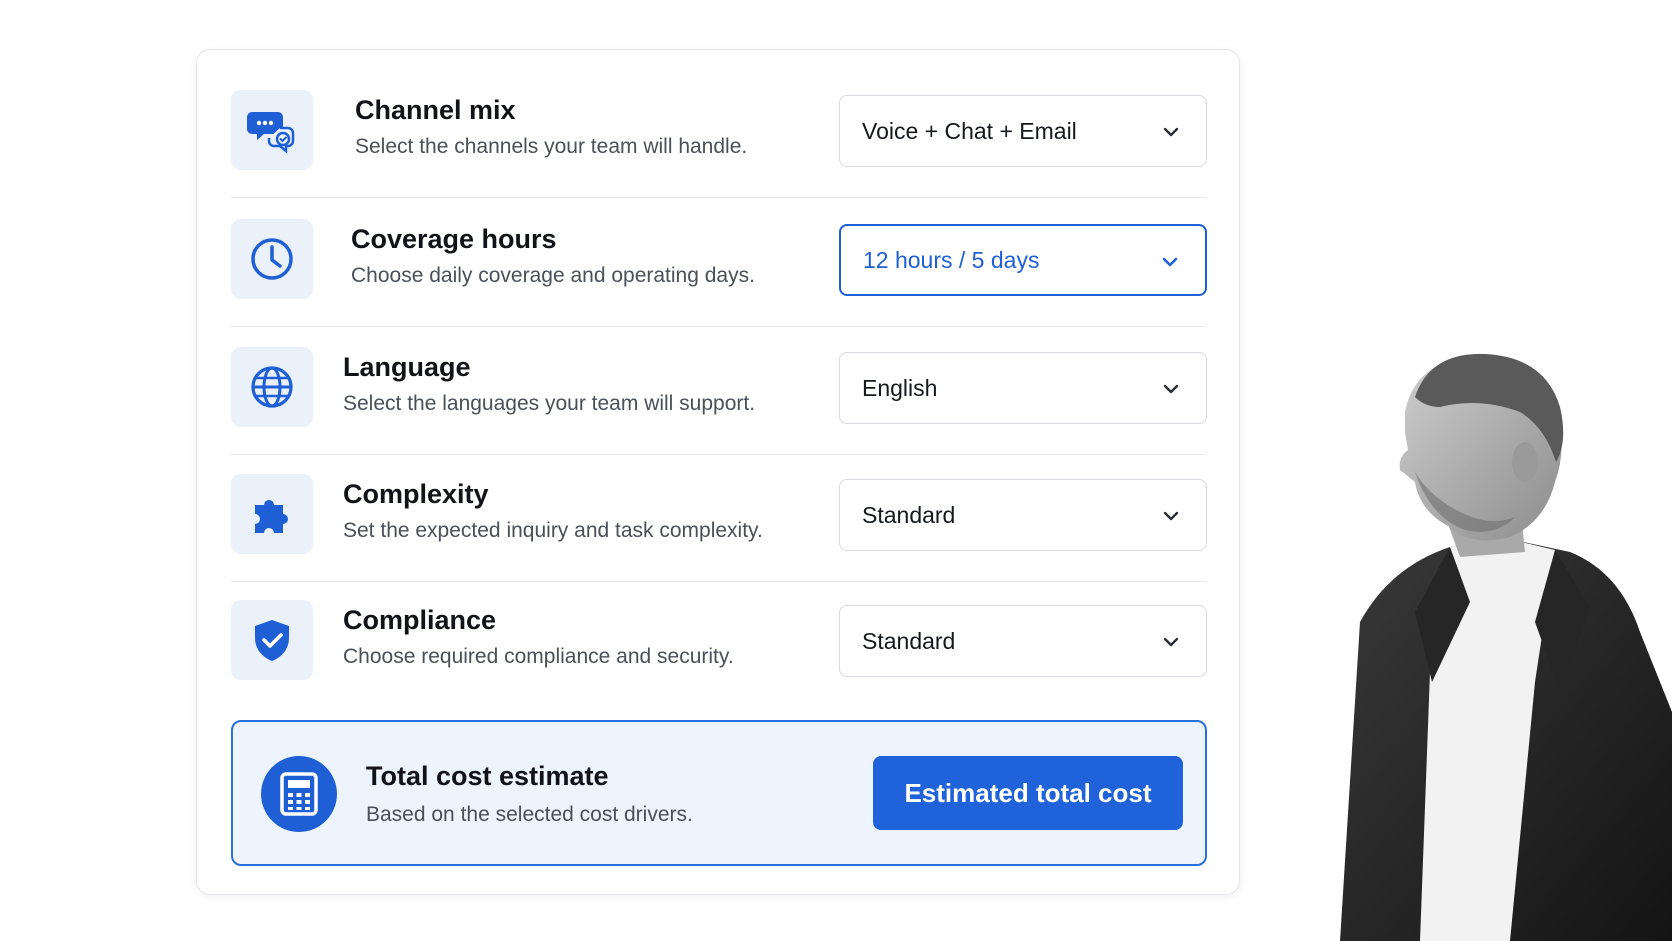 The image size is (1672, 941). I want to click on compliance-select: Standard, so click(1023, 641).